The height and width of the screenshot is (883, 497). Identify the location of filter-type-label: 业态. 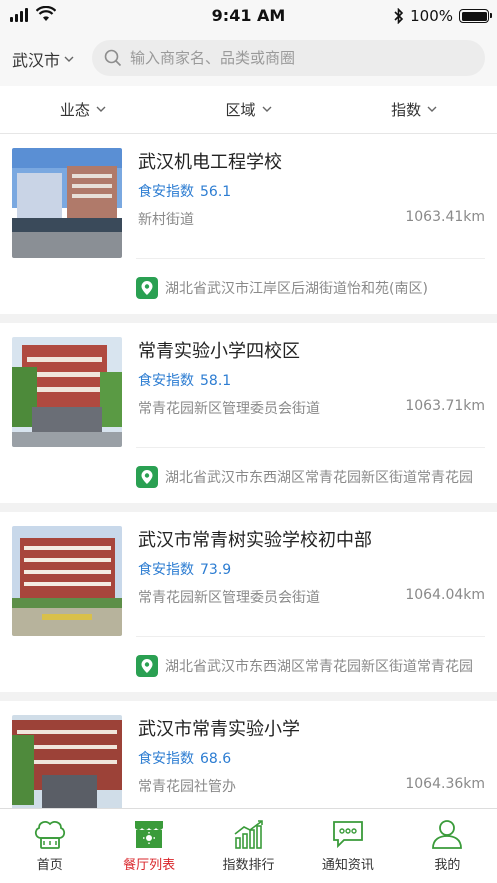
(74, 110).